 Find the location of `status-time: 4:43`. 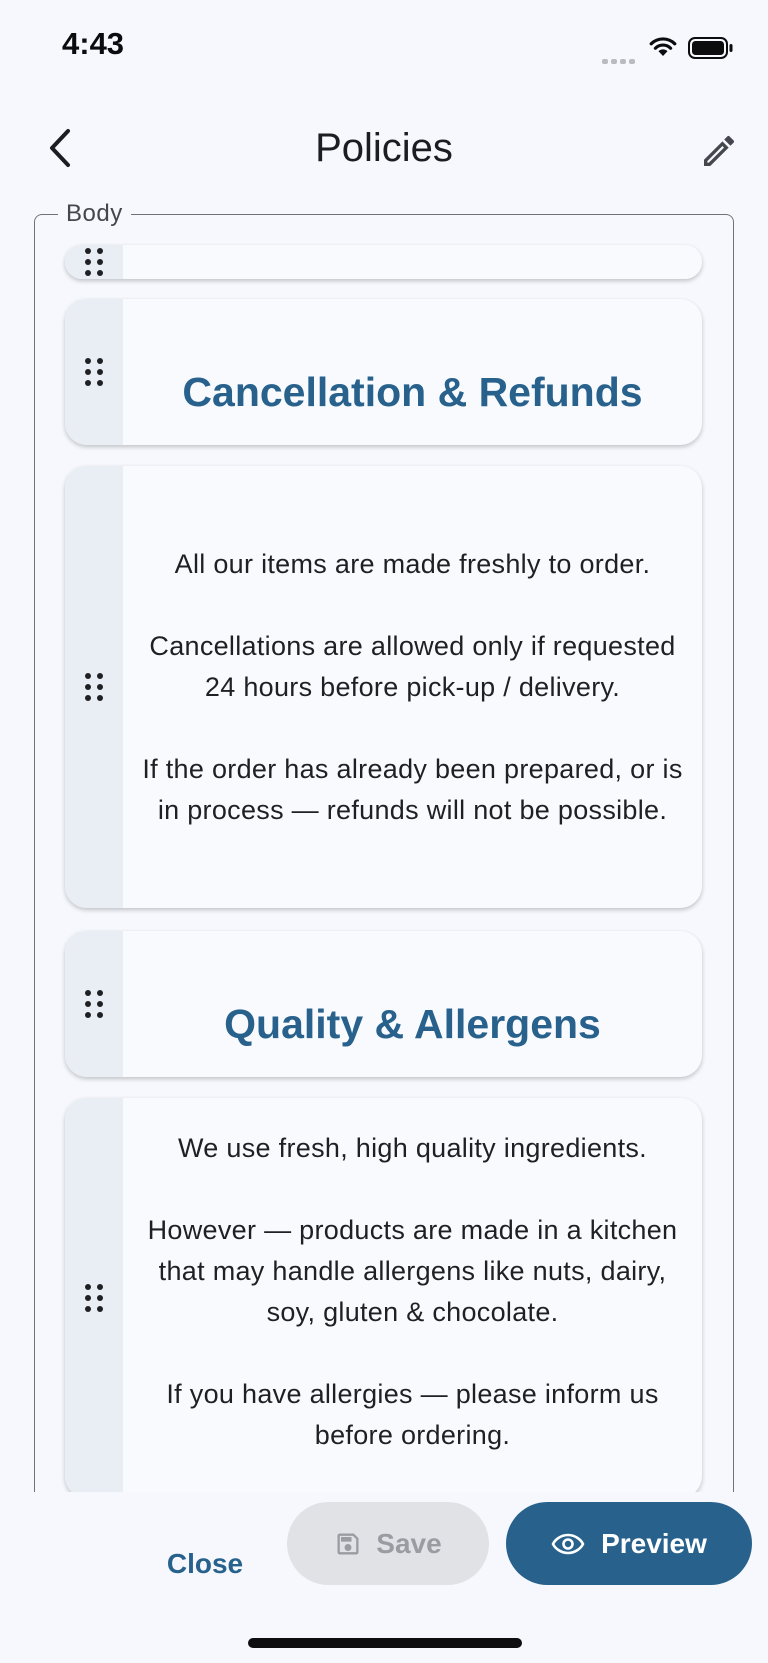

status-time: 4:43 is located at coordinates (93, 43).